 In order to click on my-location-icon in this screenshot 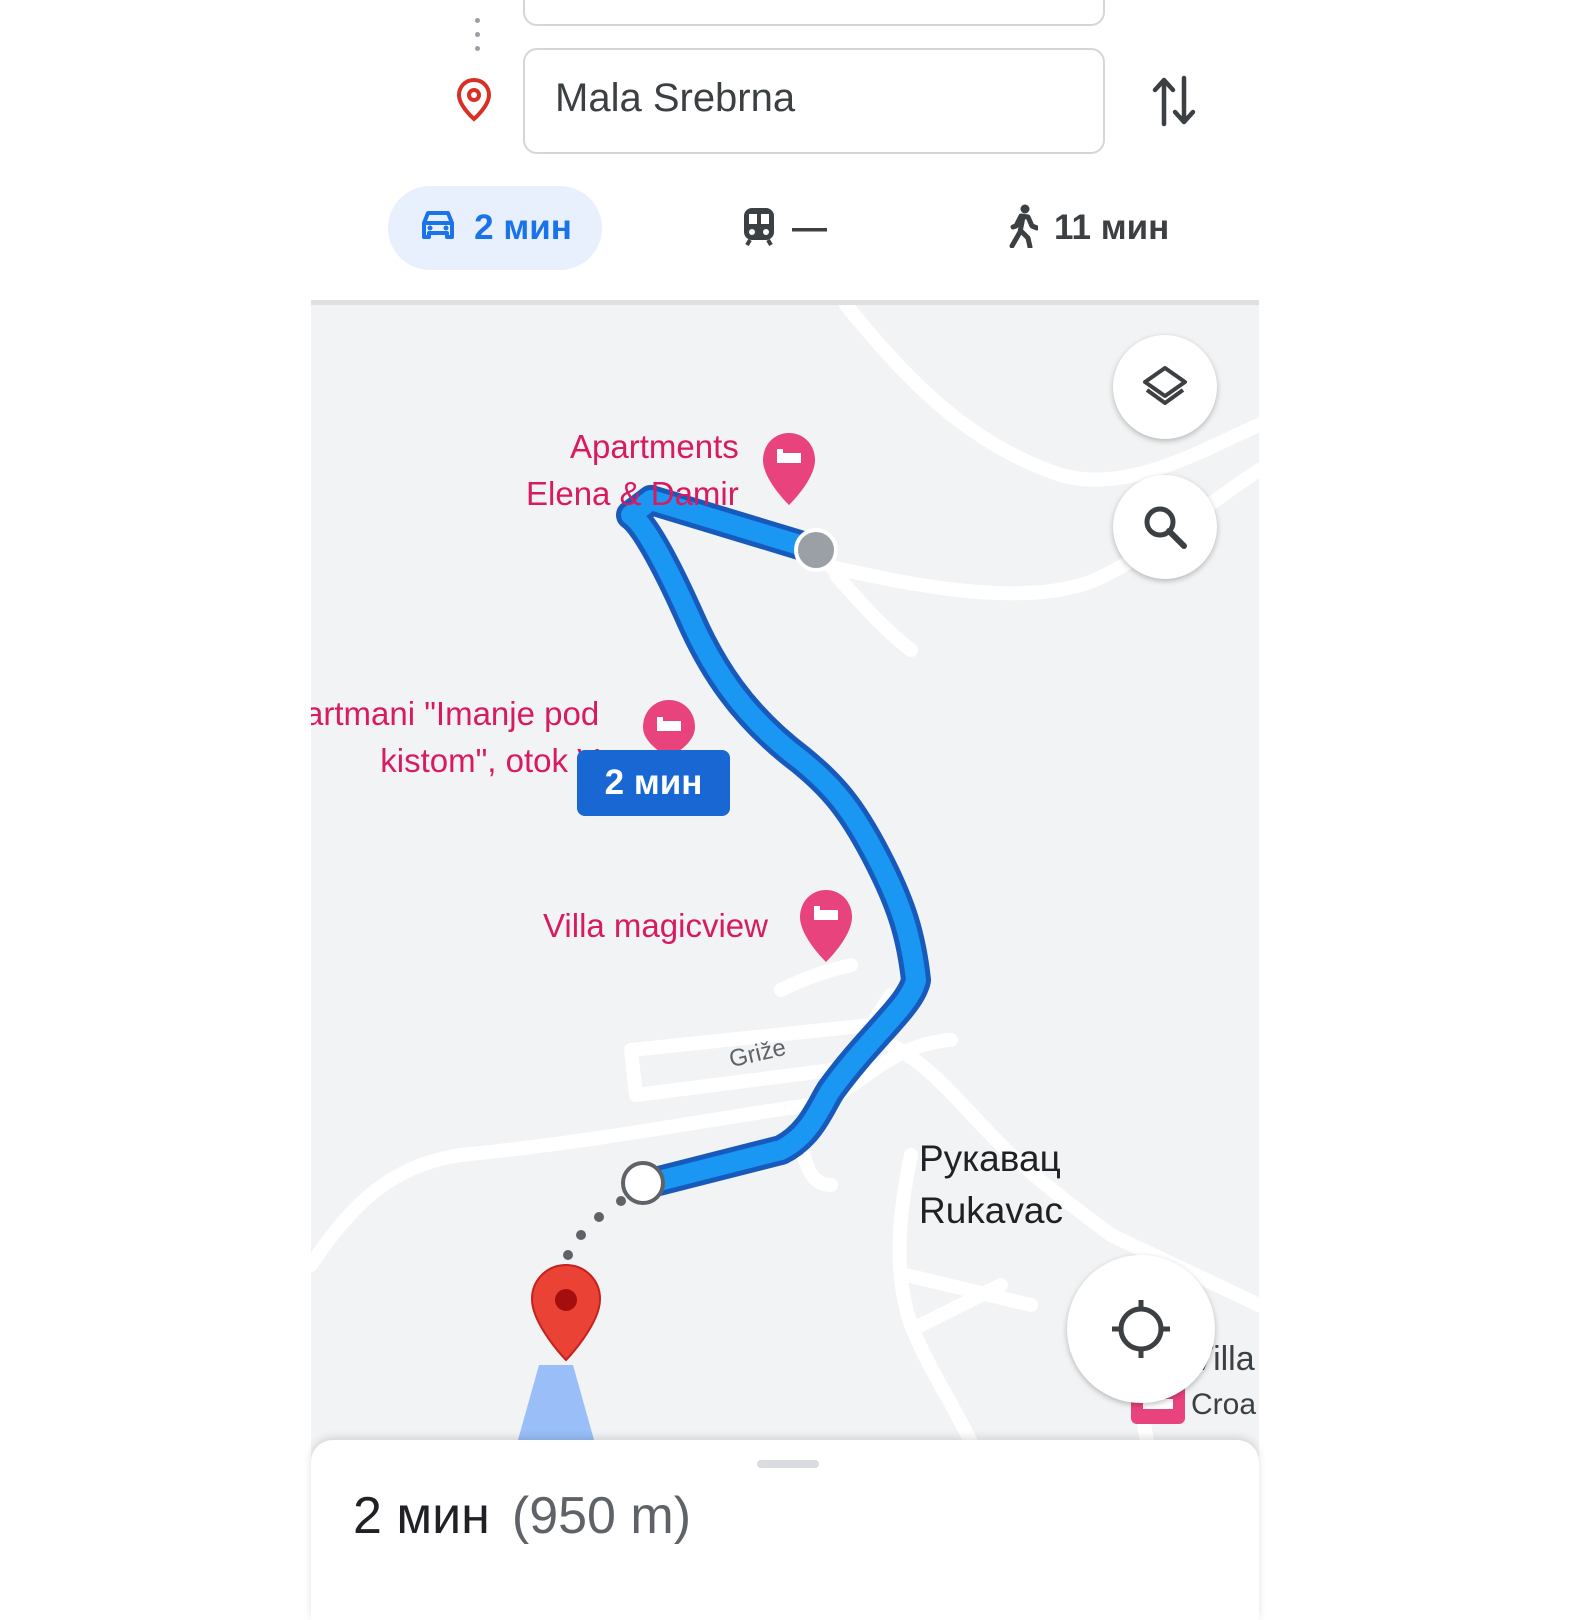, I will do `click(1141, 1329)`.